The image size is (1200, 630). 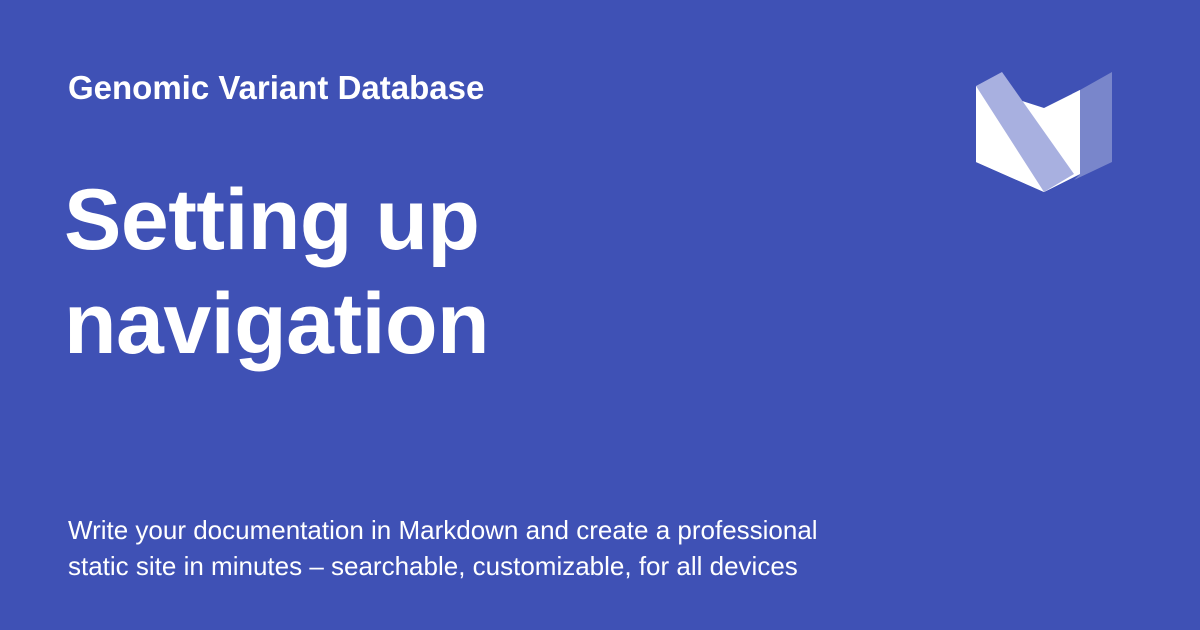 What do you see at coordinates (277, 324) in the screenshot?
I see `page-title-line-2: navigation` at bounding box center [277, 324].